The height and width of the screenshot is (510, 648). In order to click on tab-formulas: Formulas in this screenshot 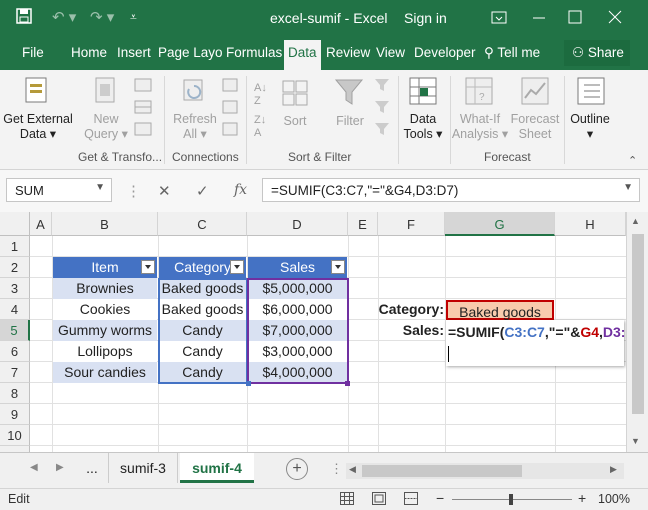, I will do `click(254, 52)`.